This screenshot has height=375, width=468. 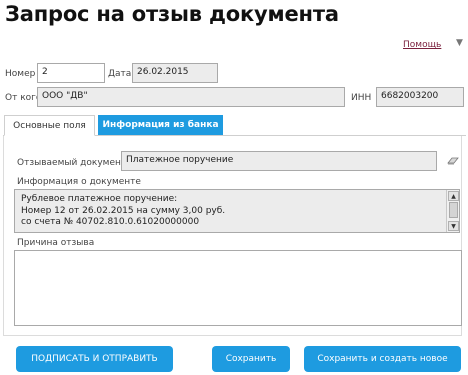 I want to click on from-label: От кого, so click(x=23, y=98).